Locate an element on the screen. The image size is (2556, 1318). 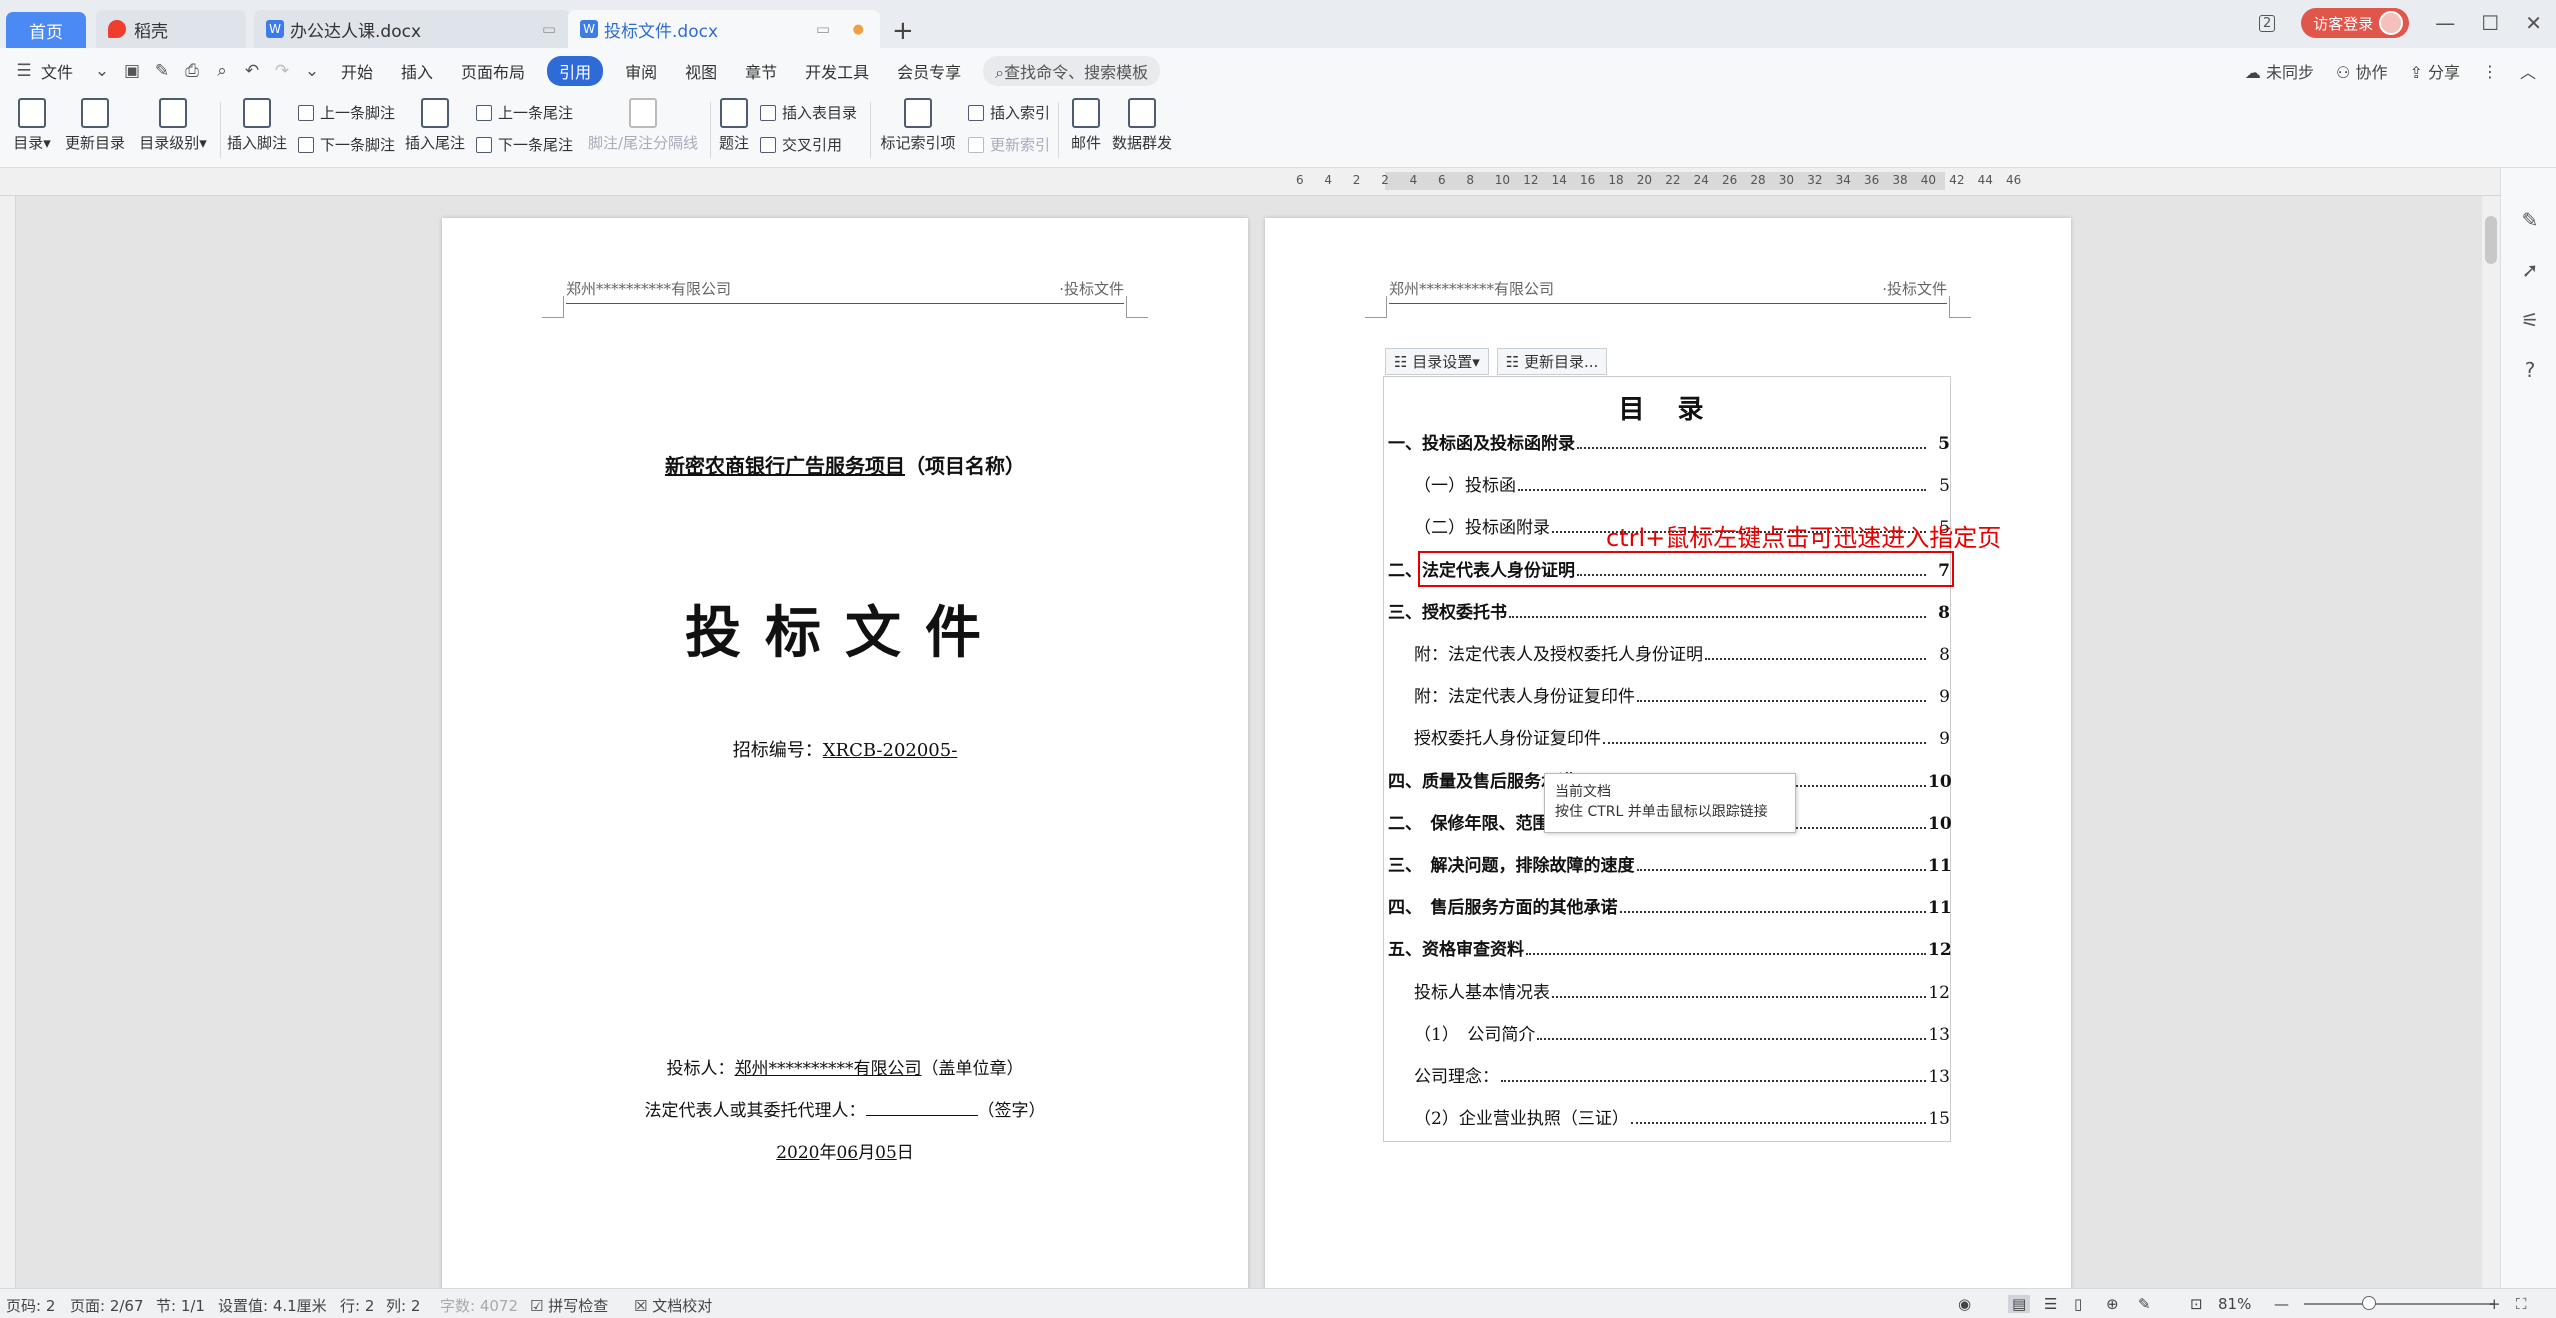
toc-entry: 公司理念： 13 is located at coordinates (1667, 1074).